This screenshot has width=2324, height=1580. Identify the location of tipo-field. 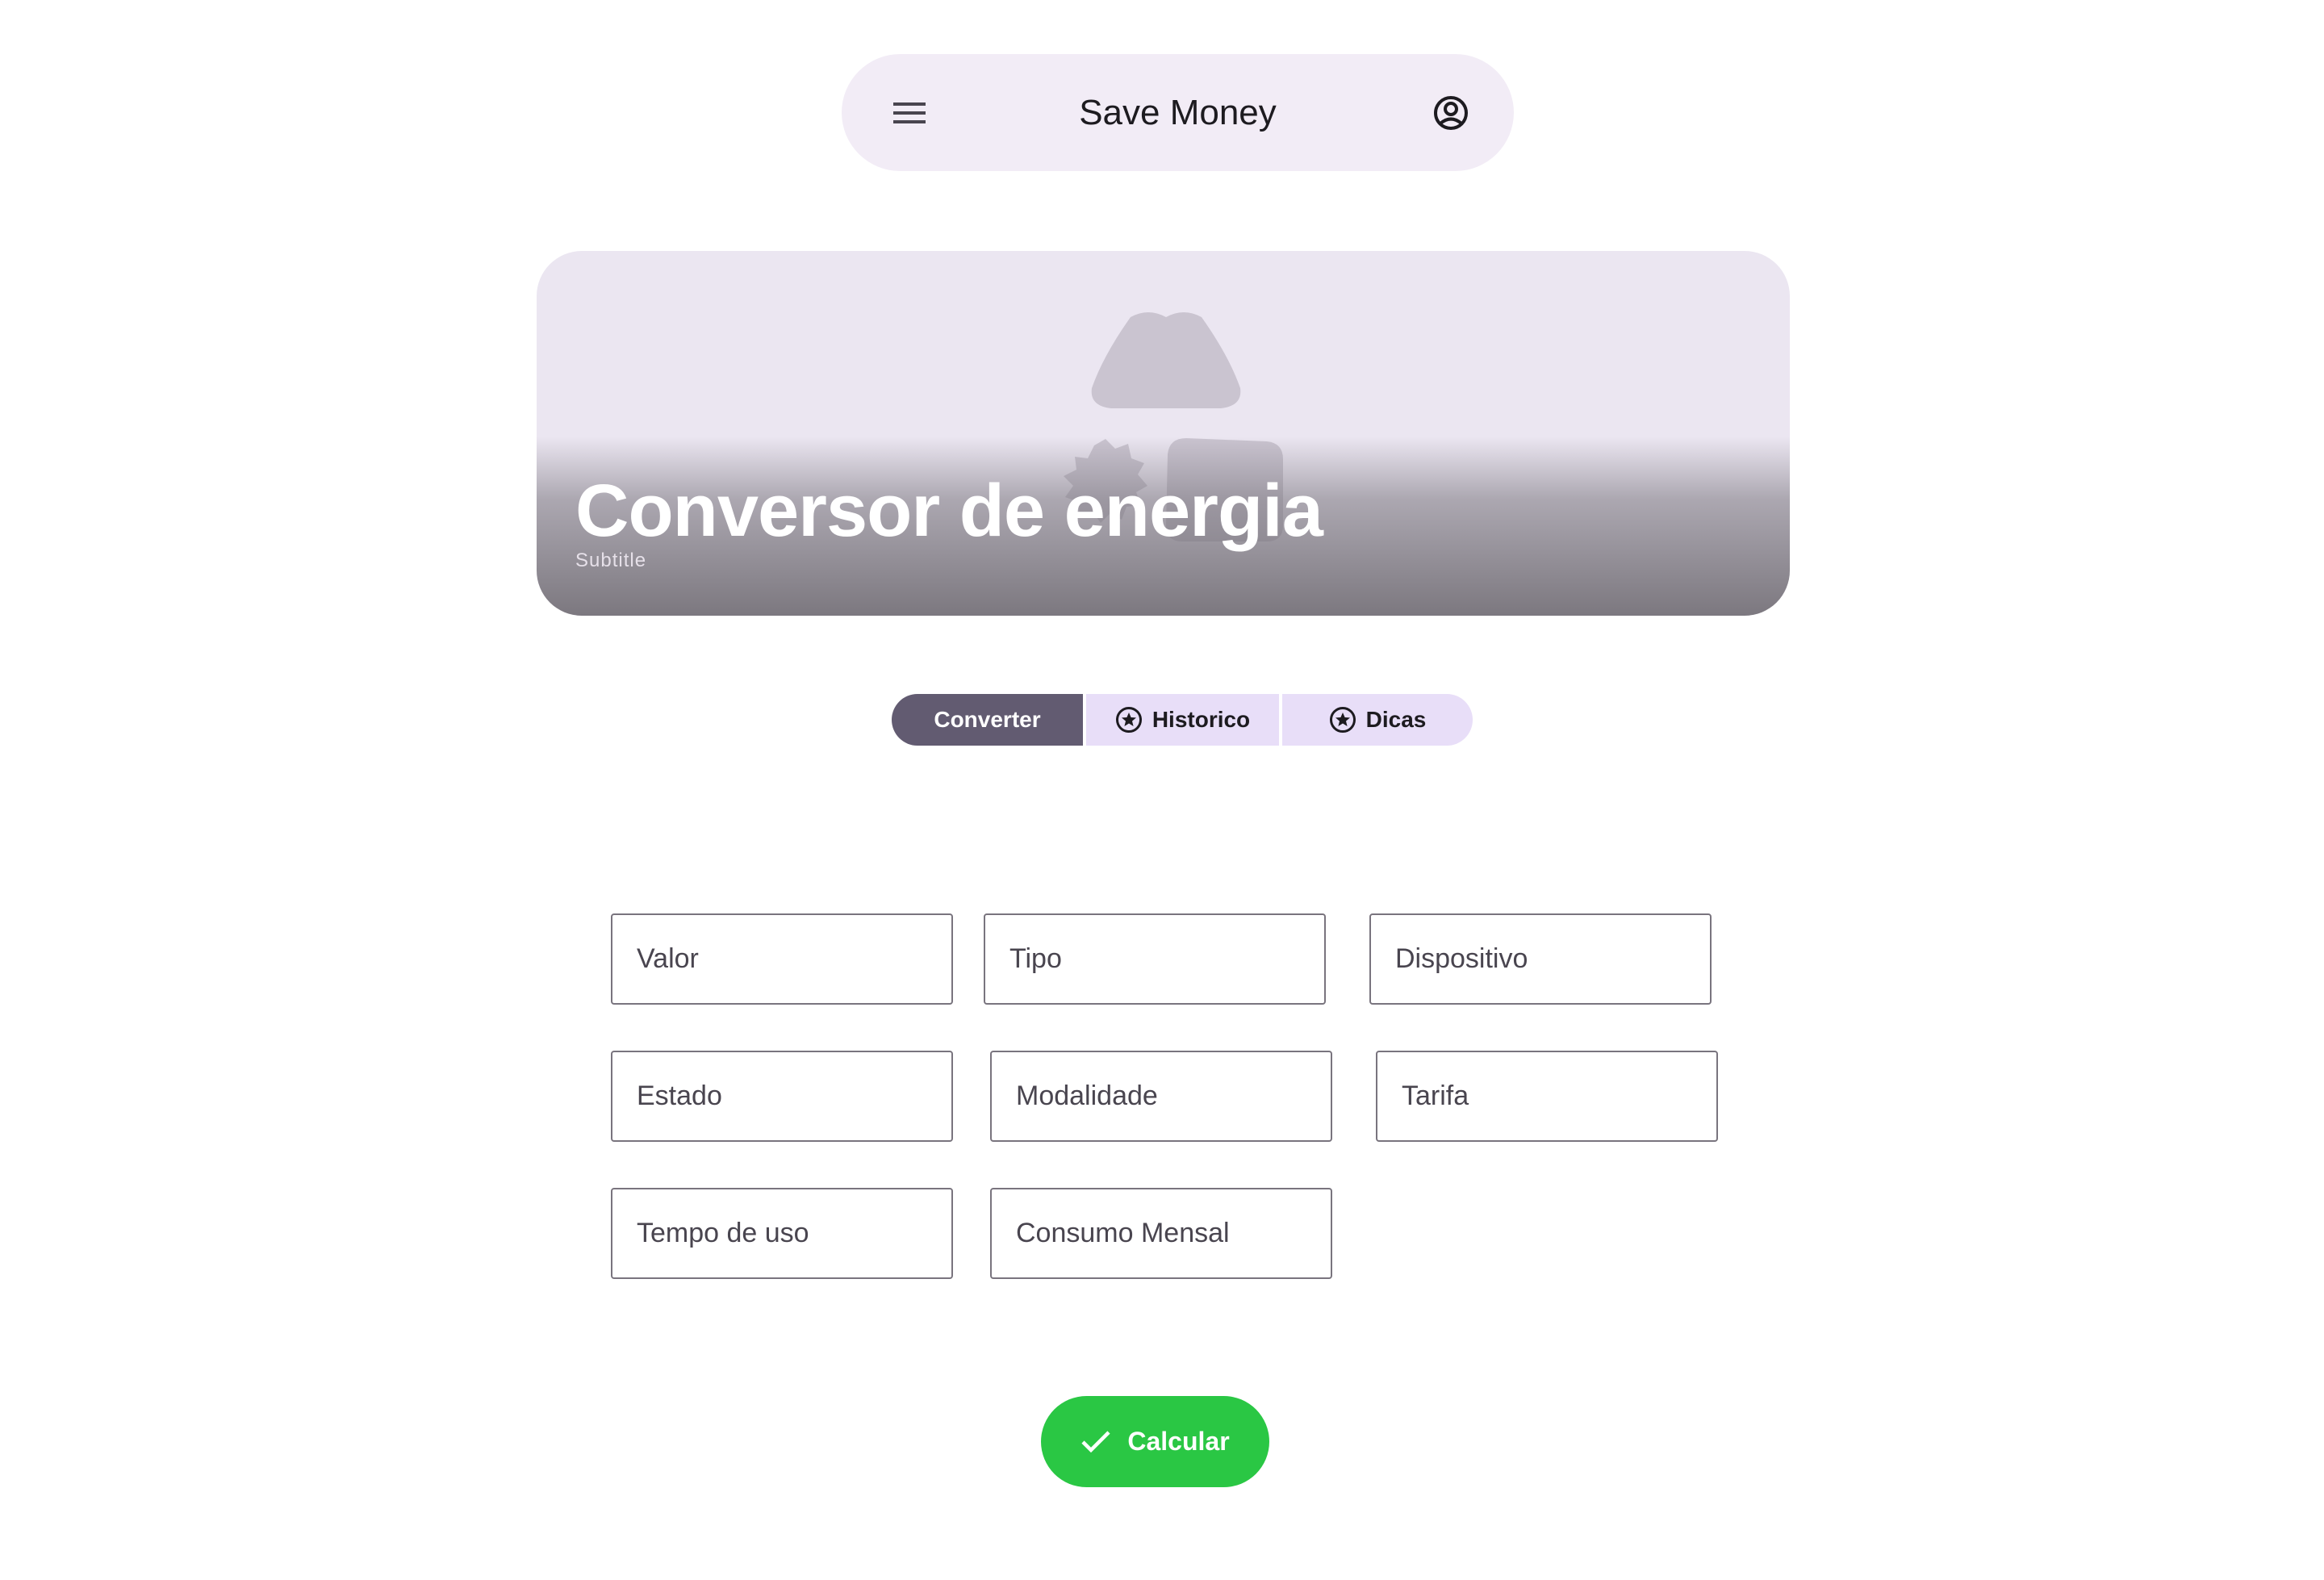
(1155, 959).